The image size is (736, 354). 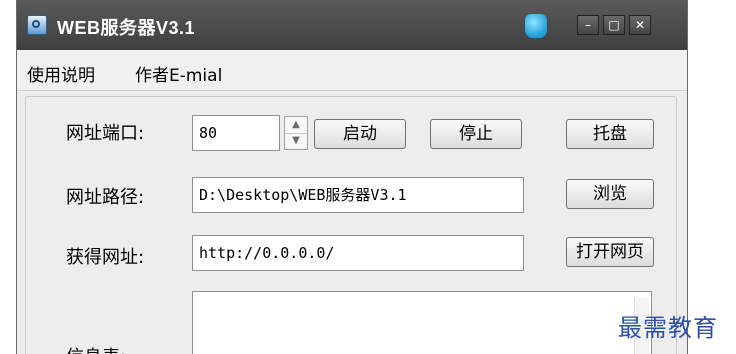 What do you see at coordinates (352, 70) in the screenshot?
I see `menu-bar: 使用说明 作者E-mial` at bounding box center [352, 70].